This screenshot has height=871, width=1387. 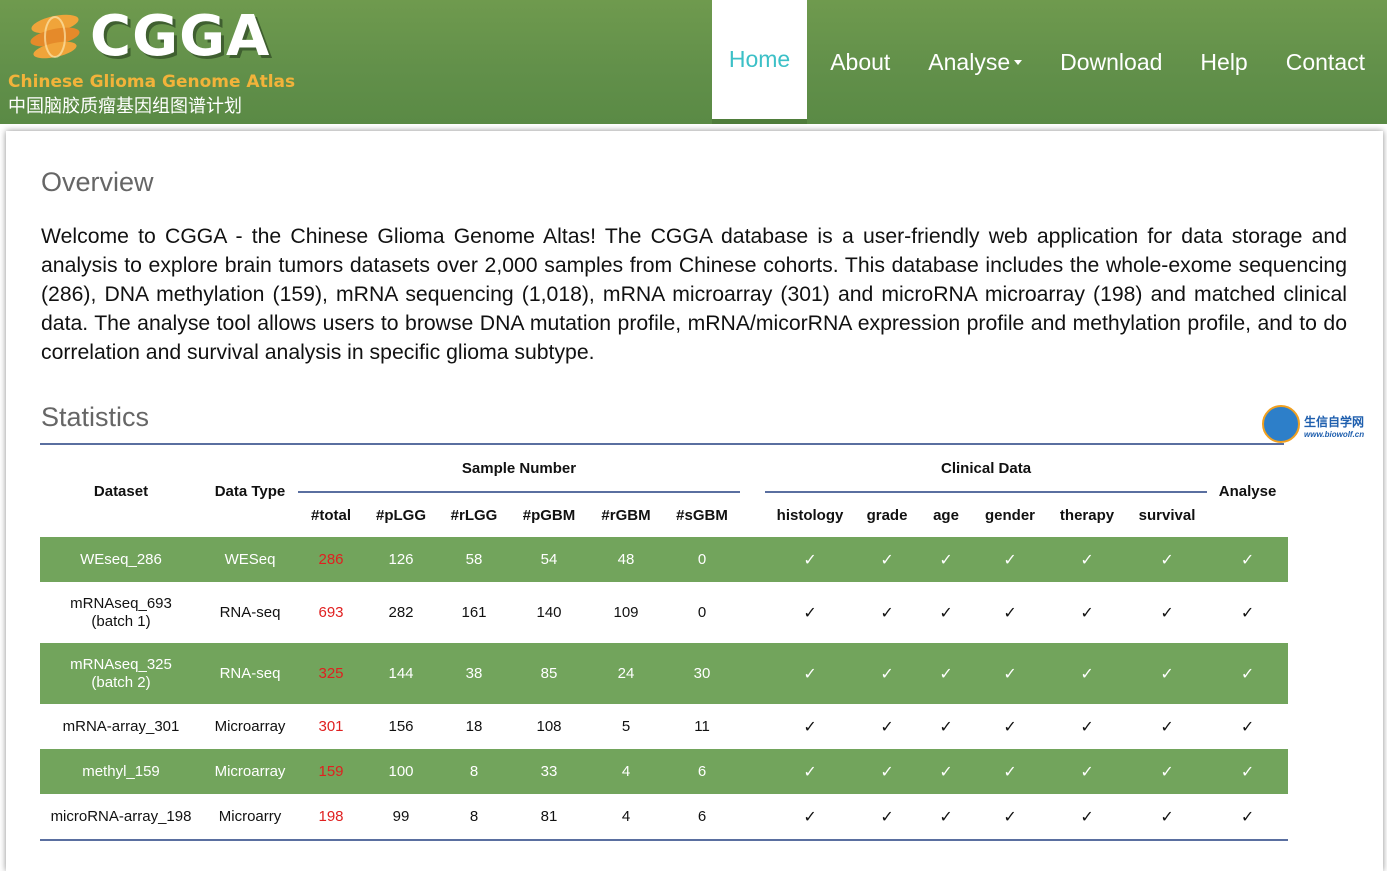 What do you see at coordinates (474, 612) in the screenshot?
I see `cell-sample-count: 161` at bounding box center [474, 612].